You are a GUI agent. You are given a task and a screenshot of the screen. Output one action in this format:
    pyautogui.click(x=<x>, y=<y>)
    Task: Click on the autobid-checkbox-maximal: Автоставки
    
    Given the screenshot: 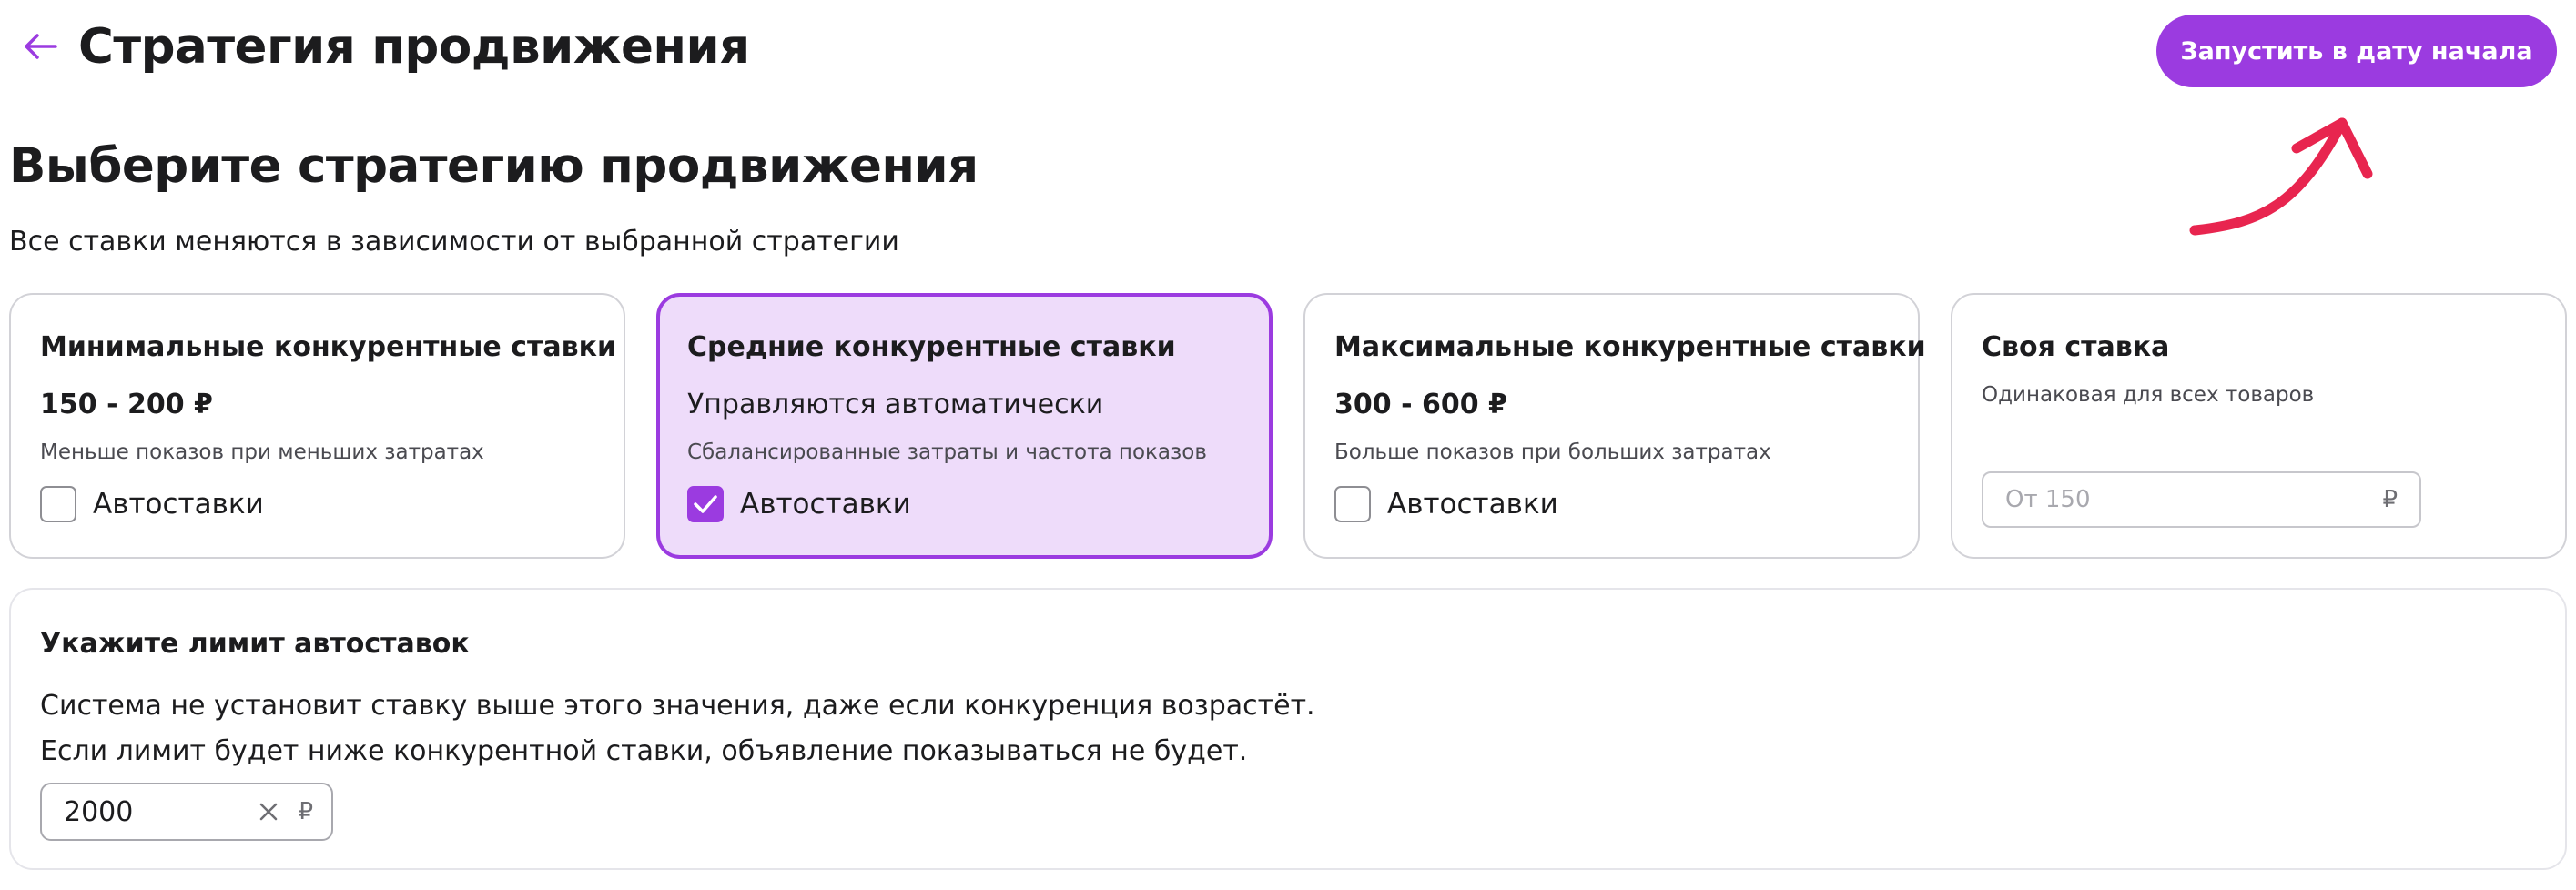 What is the action you would take?
    pyautogui.click(x=1446, y=504)
    